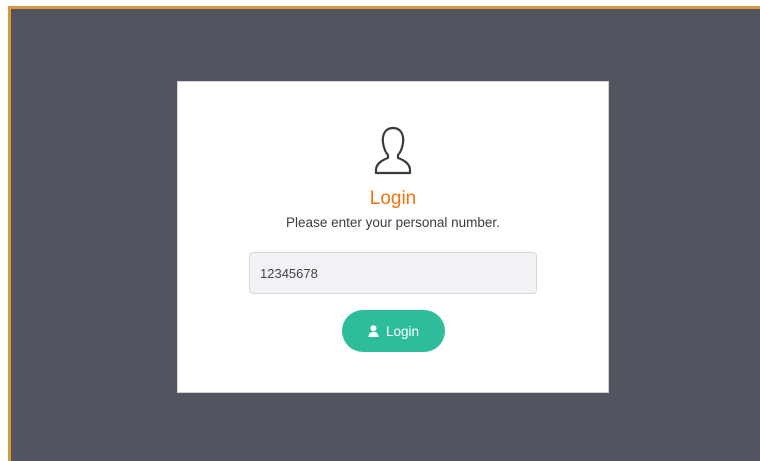 This screenshot has width=760, height=461. Describe the element at coordinates (393, 150) in the screenshot. I see `user-outline-icon` at that location.